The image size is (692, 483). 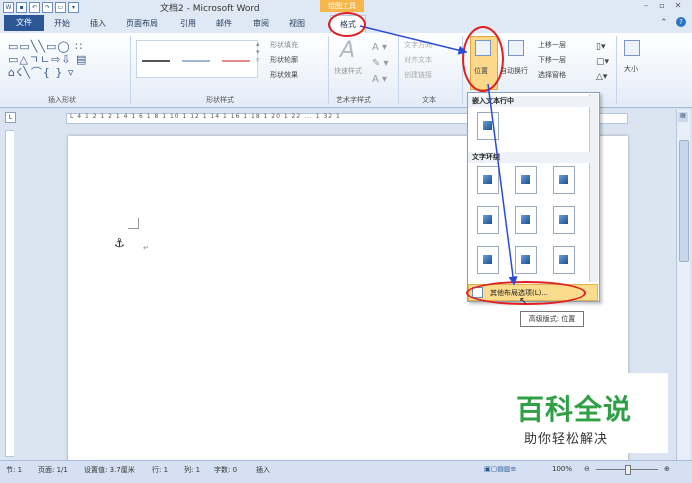 I want to click on arrow-format-to-position, so click(x=413, y=40).